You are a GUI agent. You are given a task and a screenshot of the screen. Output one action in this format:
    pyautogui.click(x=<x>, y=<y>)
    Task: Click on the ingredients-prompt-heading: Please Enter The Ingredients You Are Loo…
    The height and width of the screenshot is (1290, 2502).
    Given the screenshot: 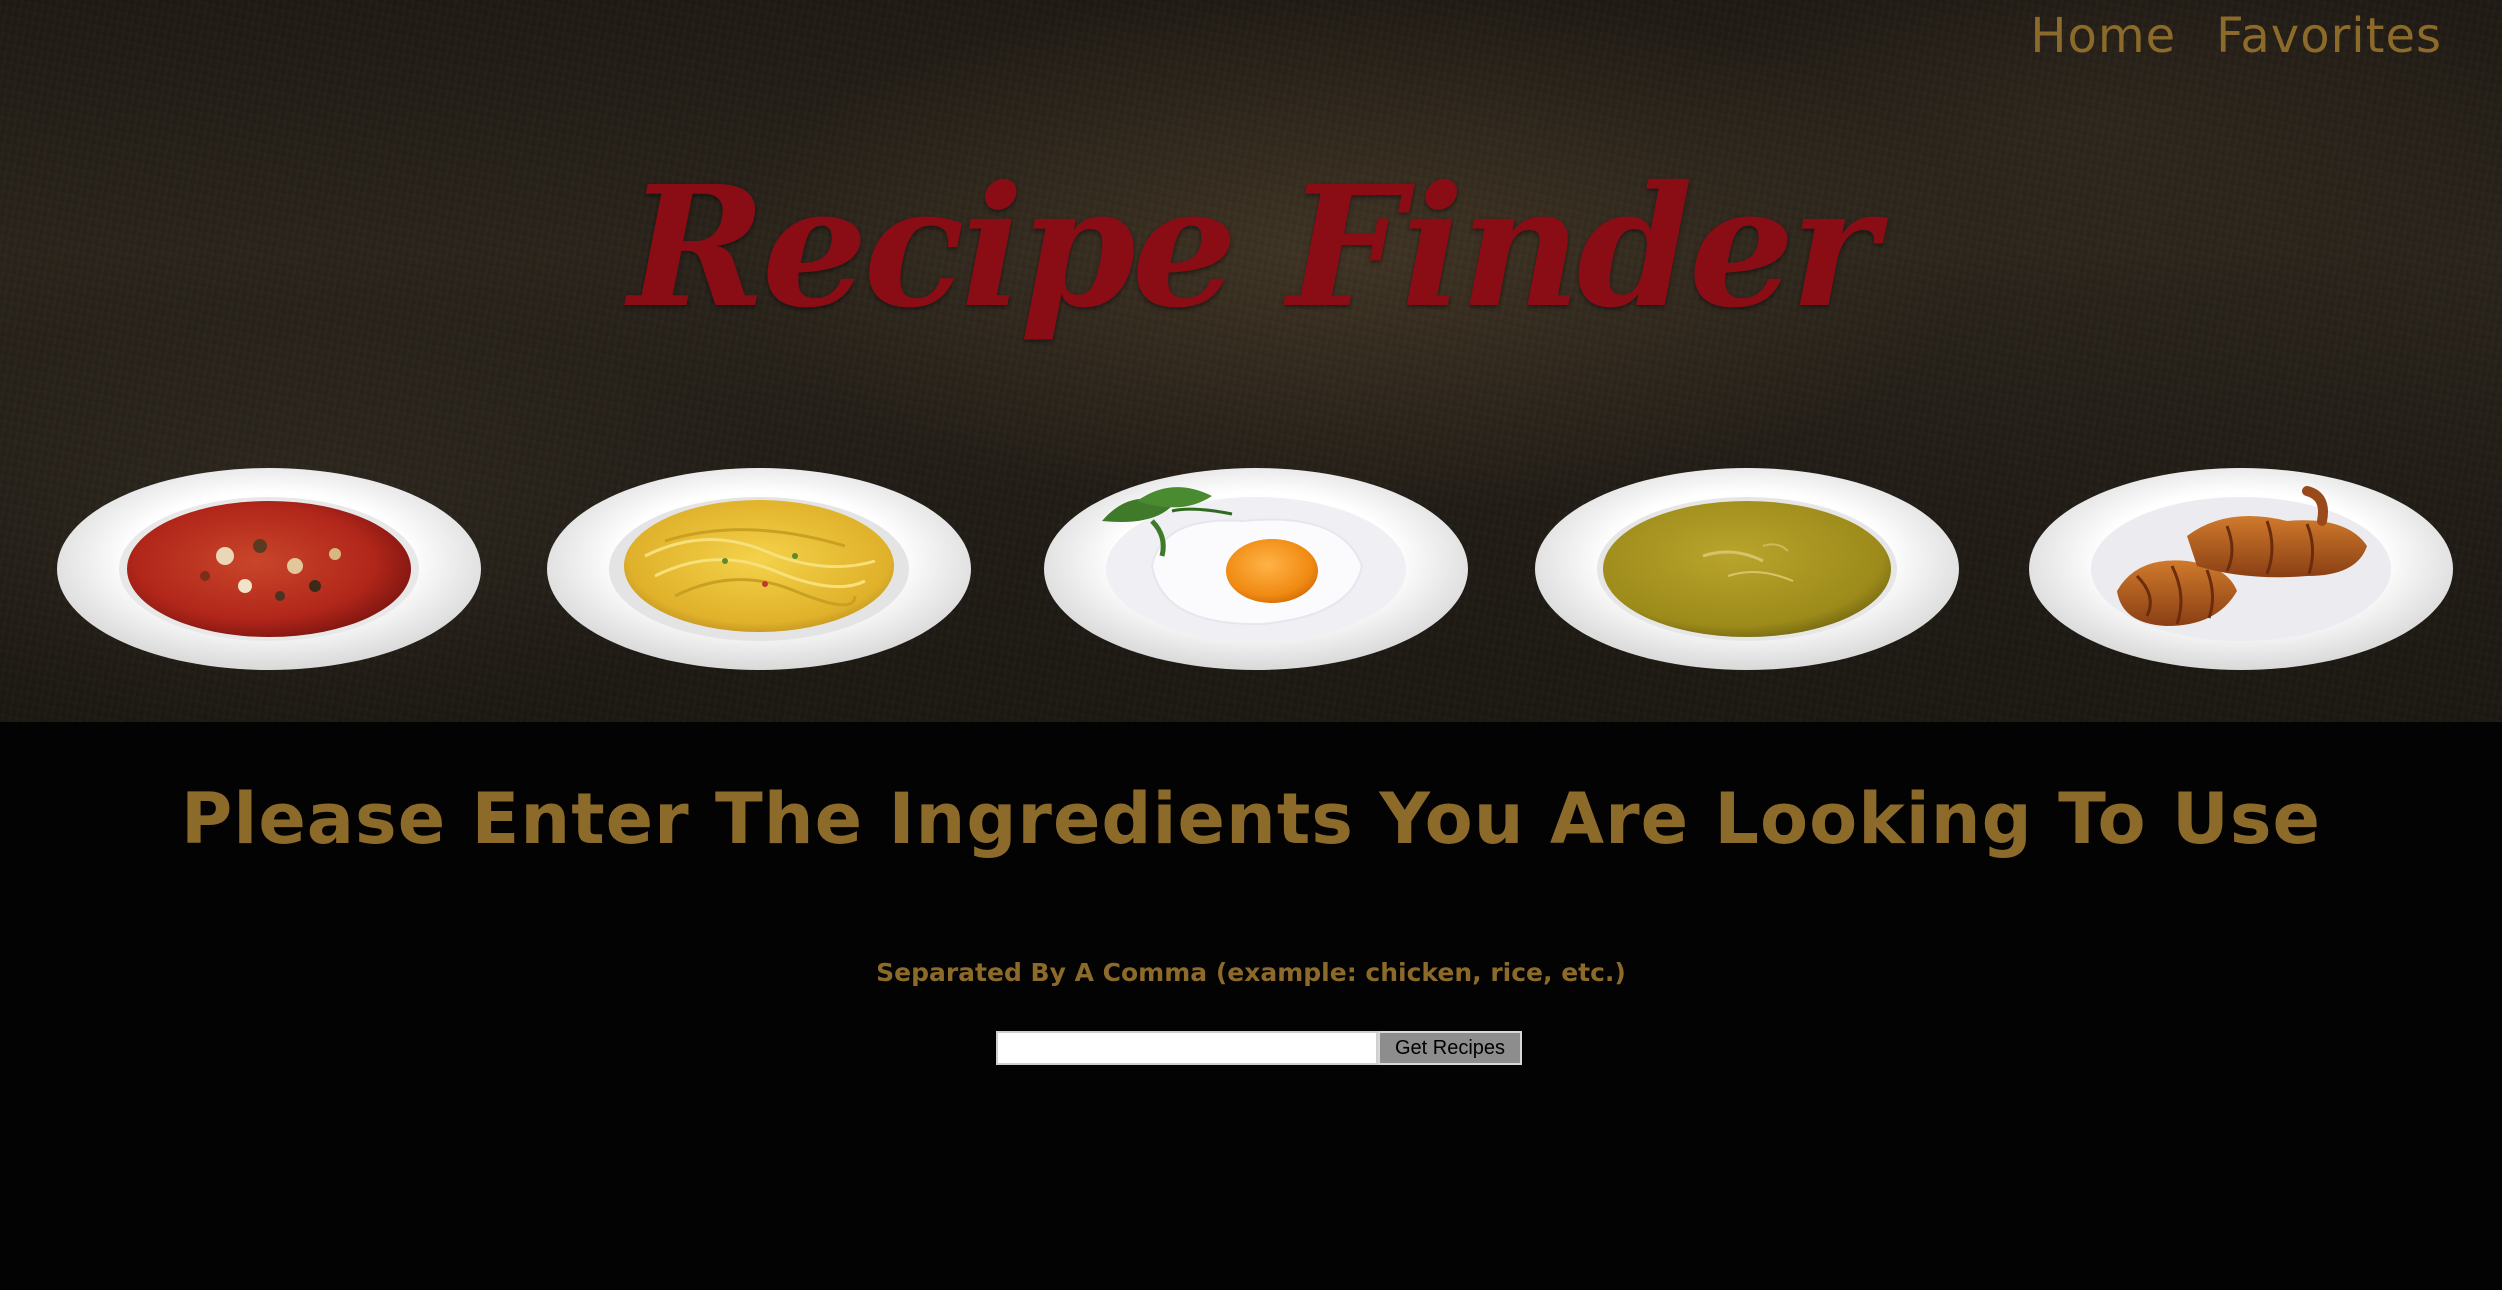 What is the action you would take?
    pyautogui.click(x=1251, y=819)
    